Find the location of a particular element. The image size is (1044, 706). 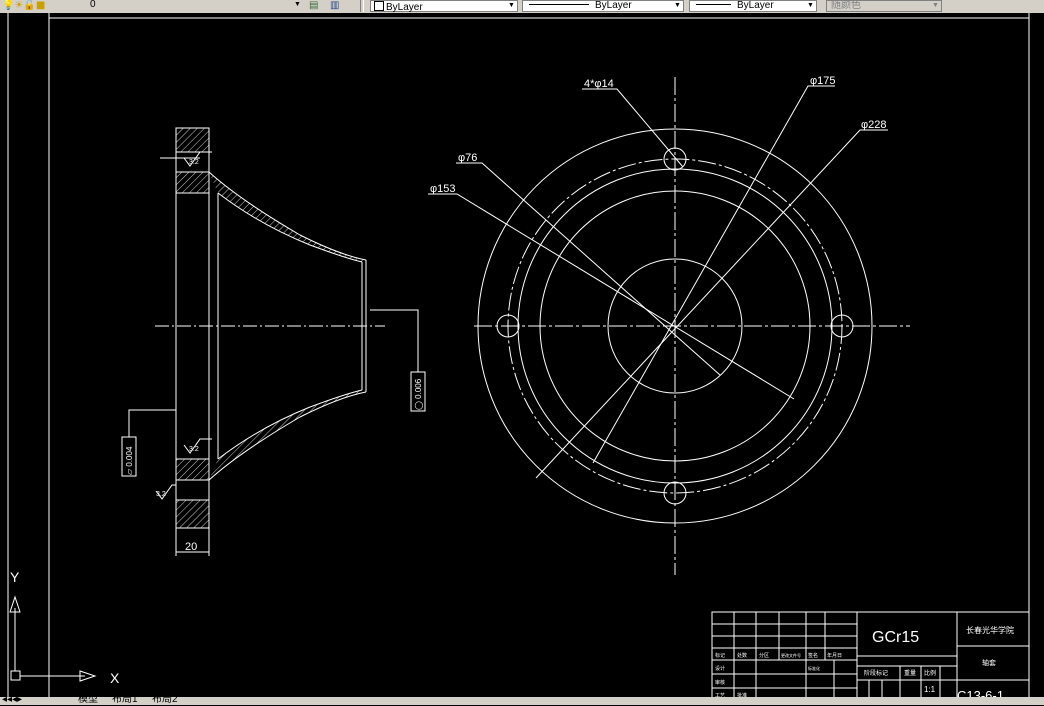

material-label: GCr15 is located at coordinates (895, 637).